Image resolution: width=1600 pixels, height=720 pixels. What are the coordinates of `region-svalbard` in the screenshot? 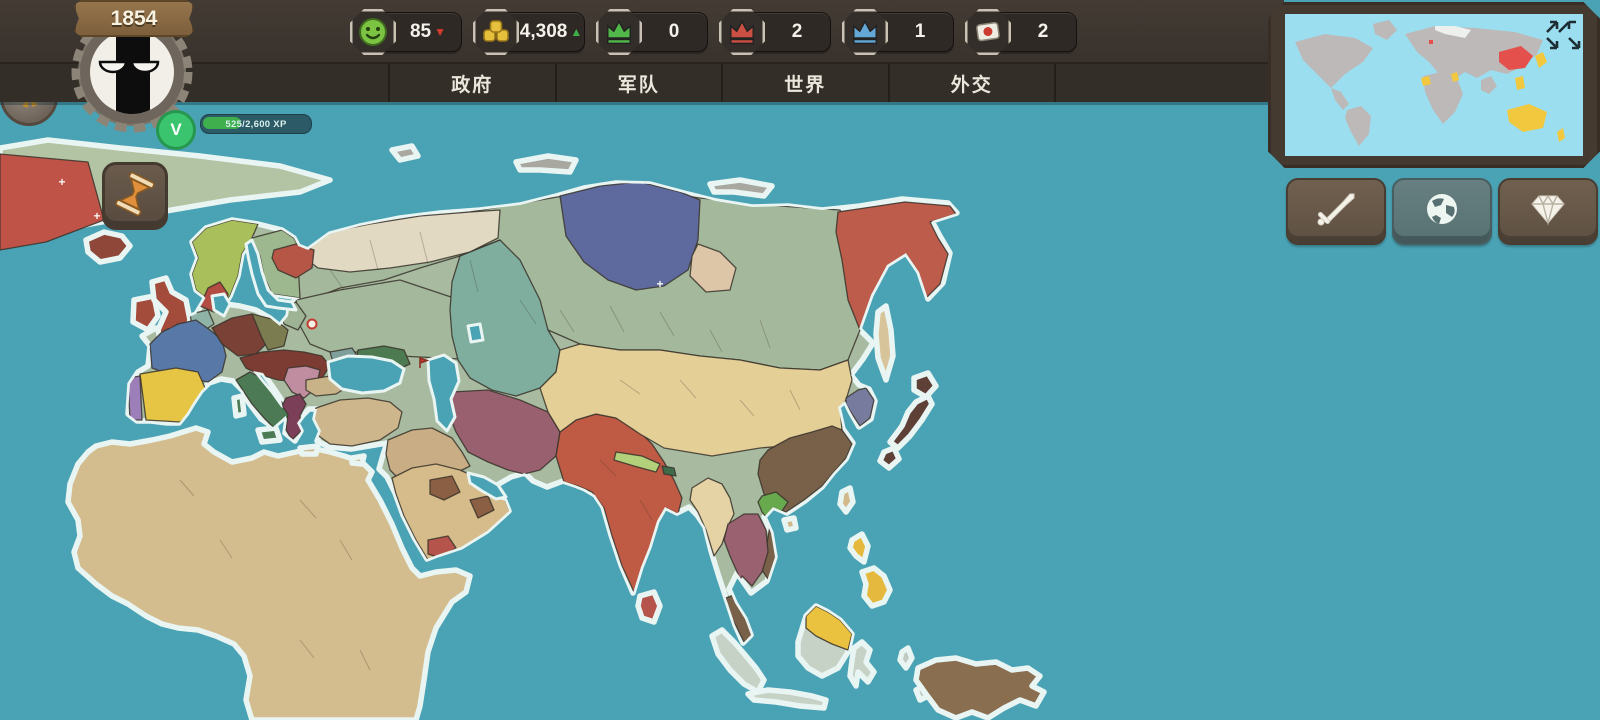 It's located at (405, 153).